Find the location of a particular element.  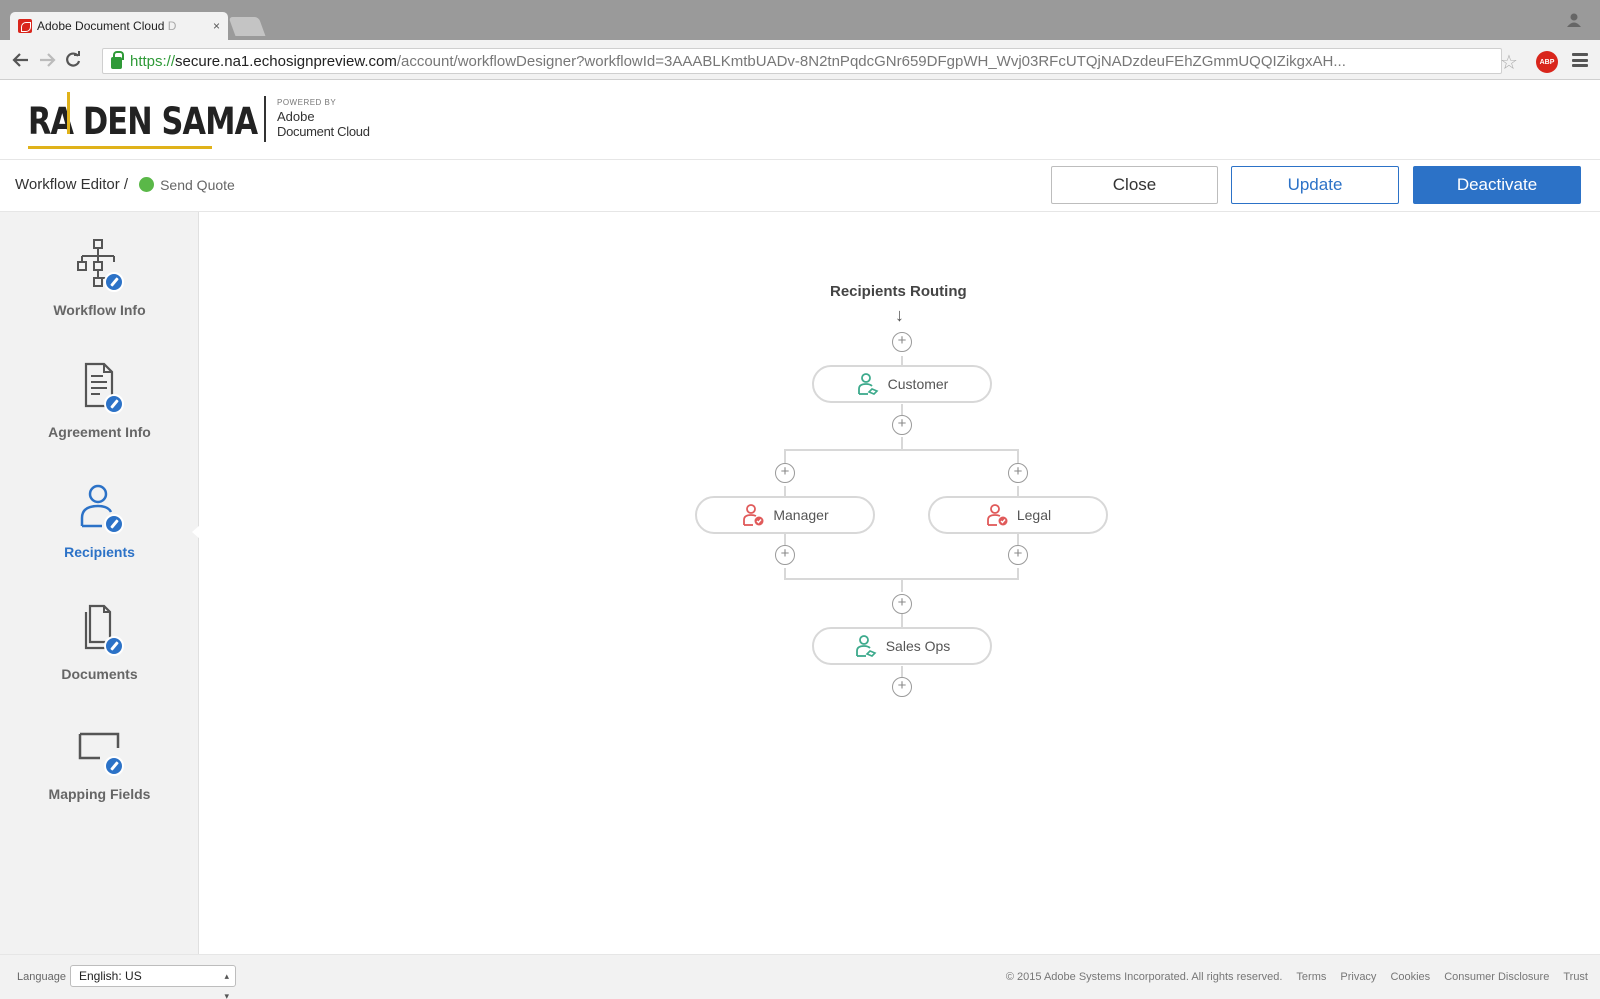

sidebar-item-agreement-info: Agreement Info is located at coordinates (99, 410).